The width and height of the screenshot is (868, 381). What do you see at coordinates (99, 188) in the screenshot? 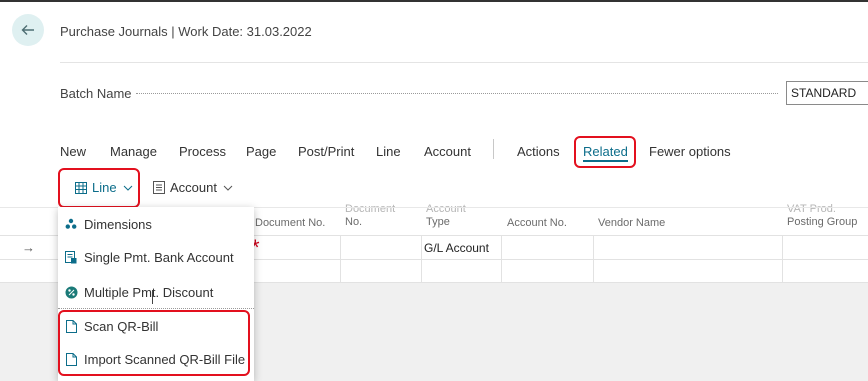
I see `line-highlight` at bounding box center [99, 188].